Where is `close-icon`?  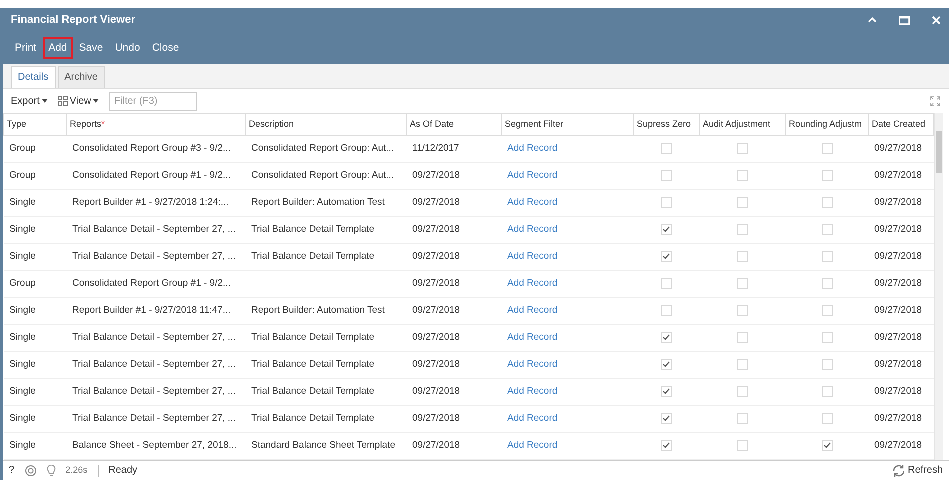 close-icon is located at coordinates (936, 20).